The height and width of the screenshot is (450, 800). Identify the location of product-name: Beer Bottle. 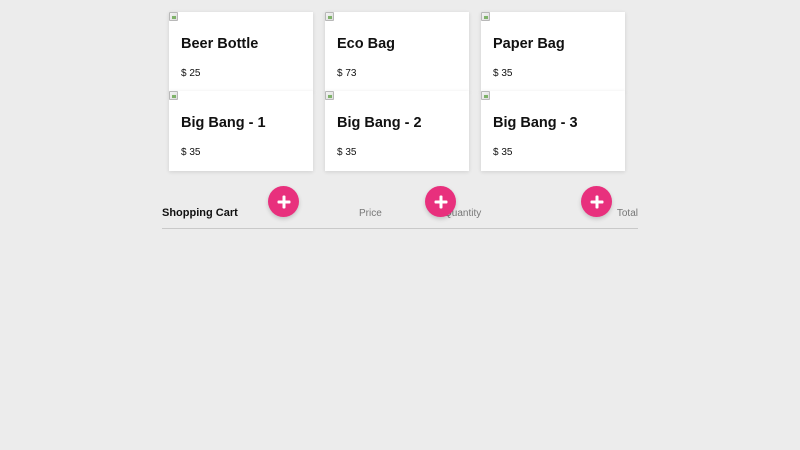
(220, 44).